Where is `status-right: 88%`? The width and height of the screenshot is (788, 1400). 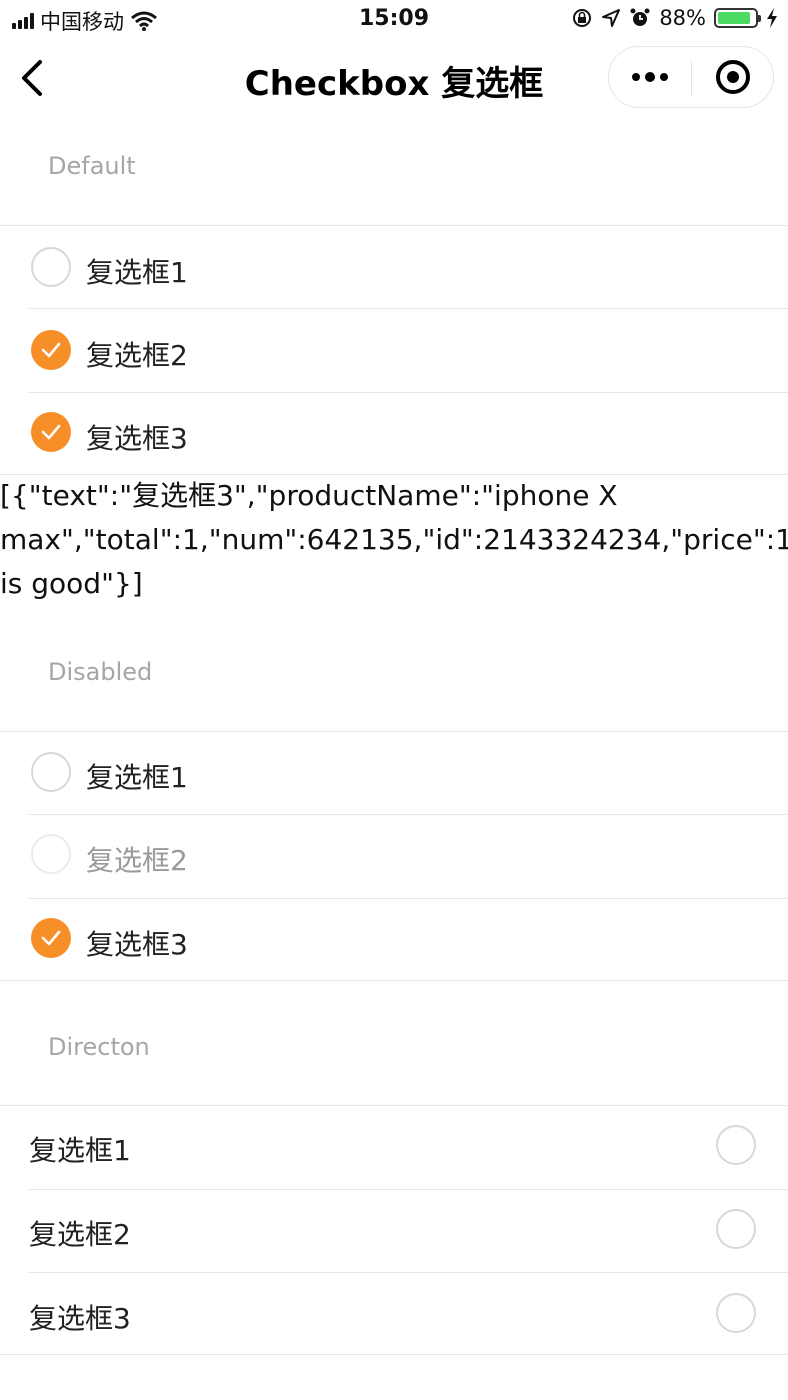 status-right: 88% is located at coordinates (674, 18).